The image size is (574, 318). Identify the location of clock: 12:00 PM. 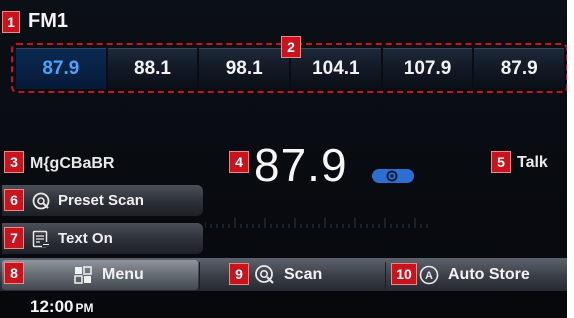
(61, 307).